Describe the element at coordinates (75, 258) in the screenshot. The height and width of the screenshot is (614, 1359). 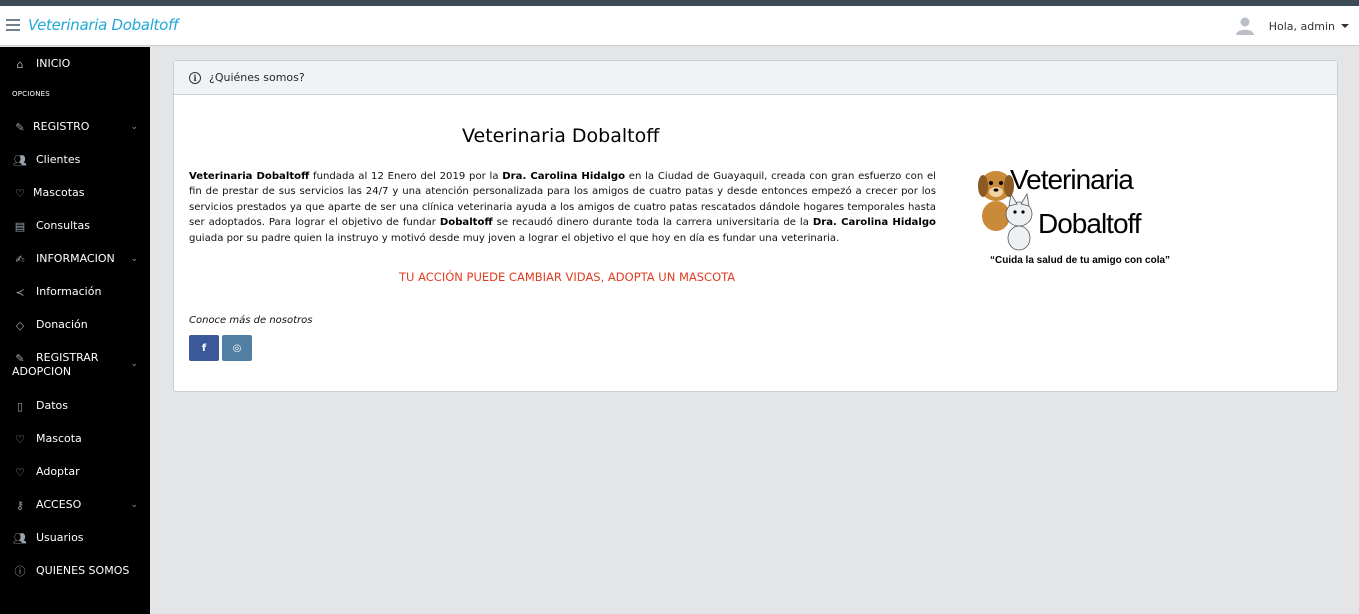
I see `sidebar-item-label: INFORMACION` at that location.